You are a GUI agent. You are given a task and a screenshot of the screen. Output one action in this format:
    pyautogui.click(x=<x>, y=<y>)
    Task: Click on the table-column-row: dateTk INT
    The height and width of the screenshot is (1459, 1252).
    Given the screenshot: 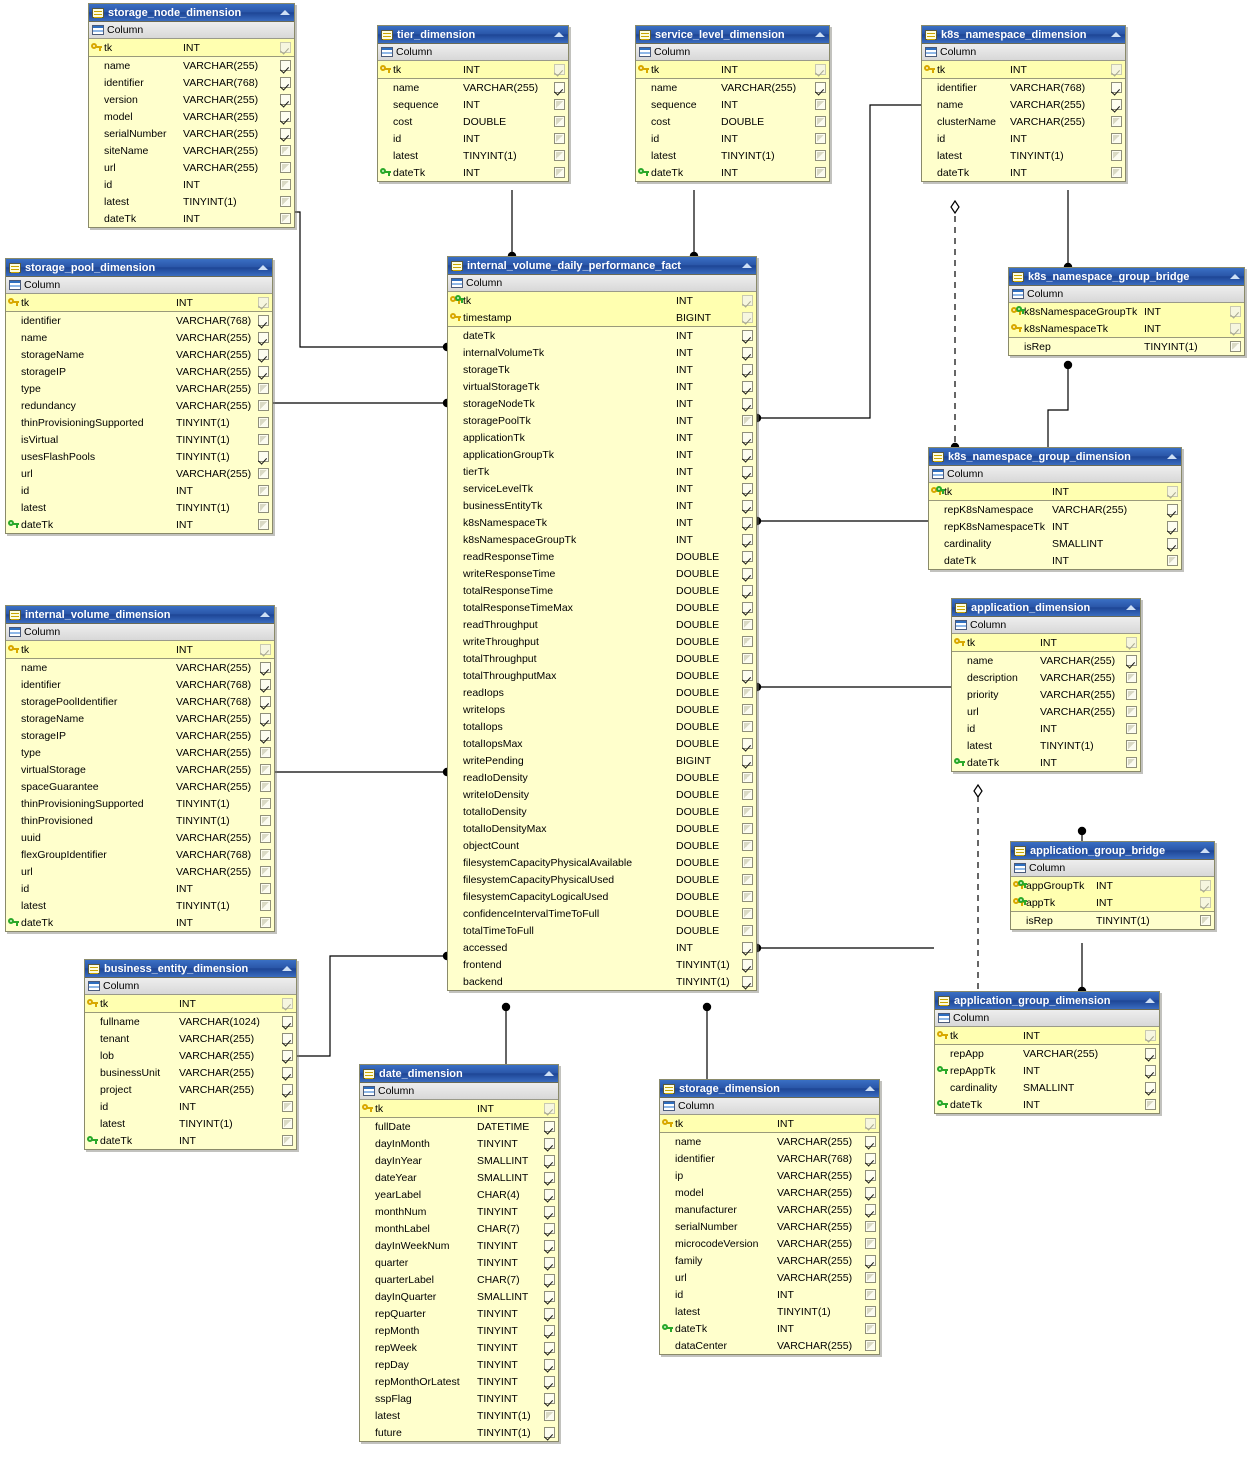 What is the action you would take?
    pyautogui.click(x=732, y=172)
    